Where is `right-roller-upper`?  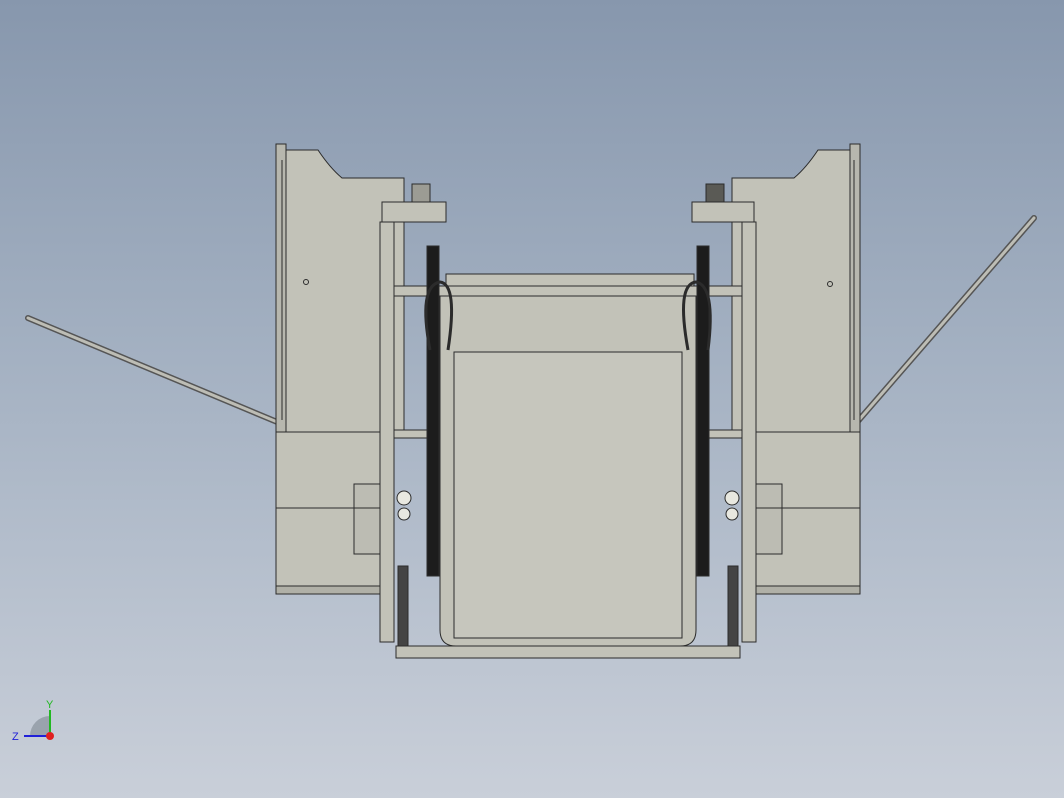 right-roller-upper is located at coordinates (732, 498).